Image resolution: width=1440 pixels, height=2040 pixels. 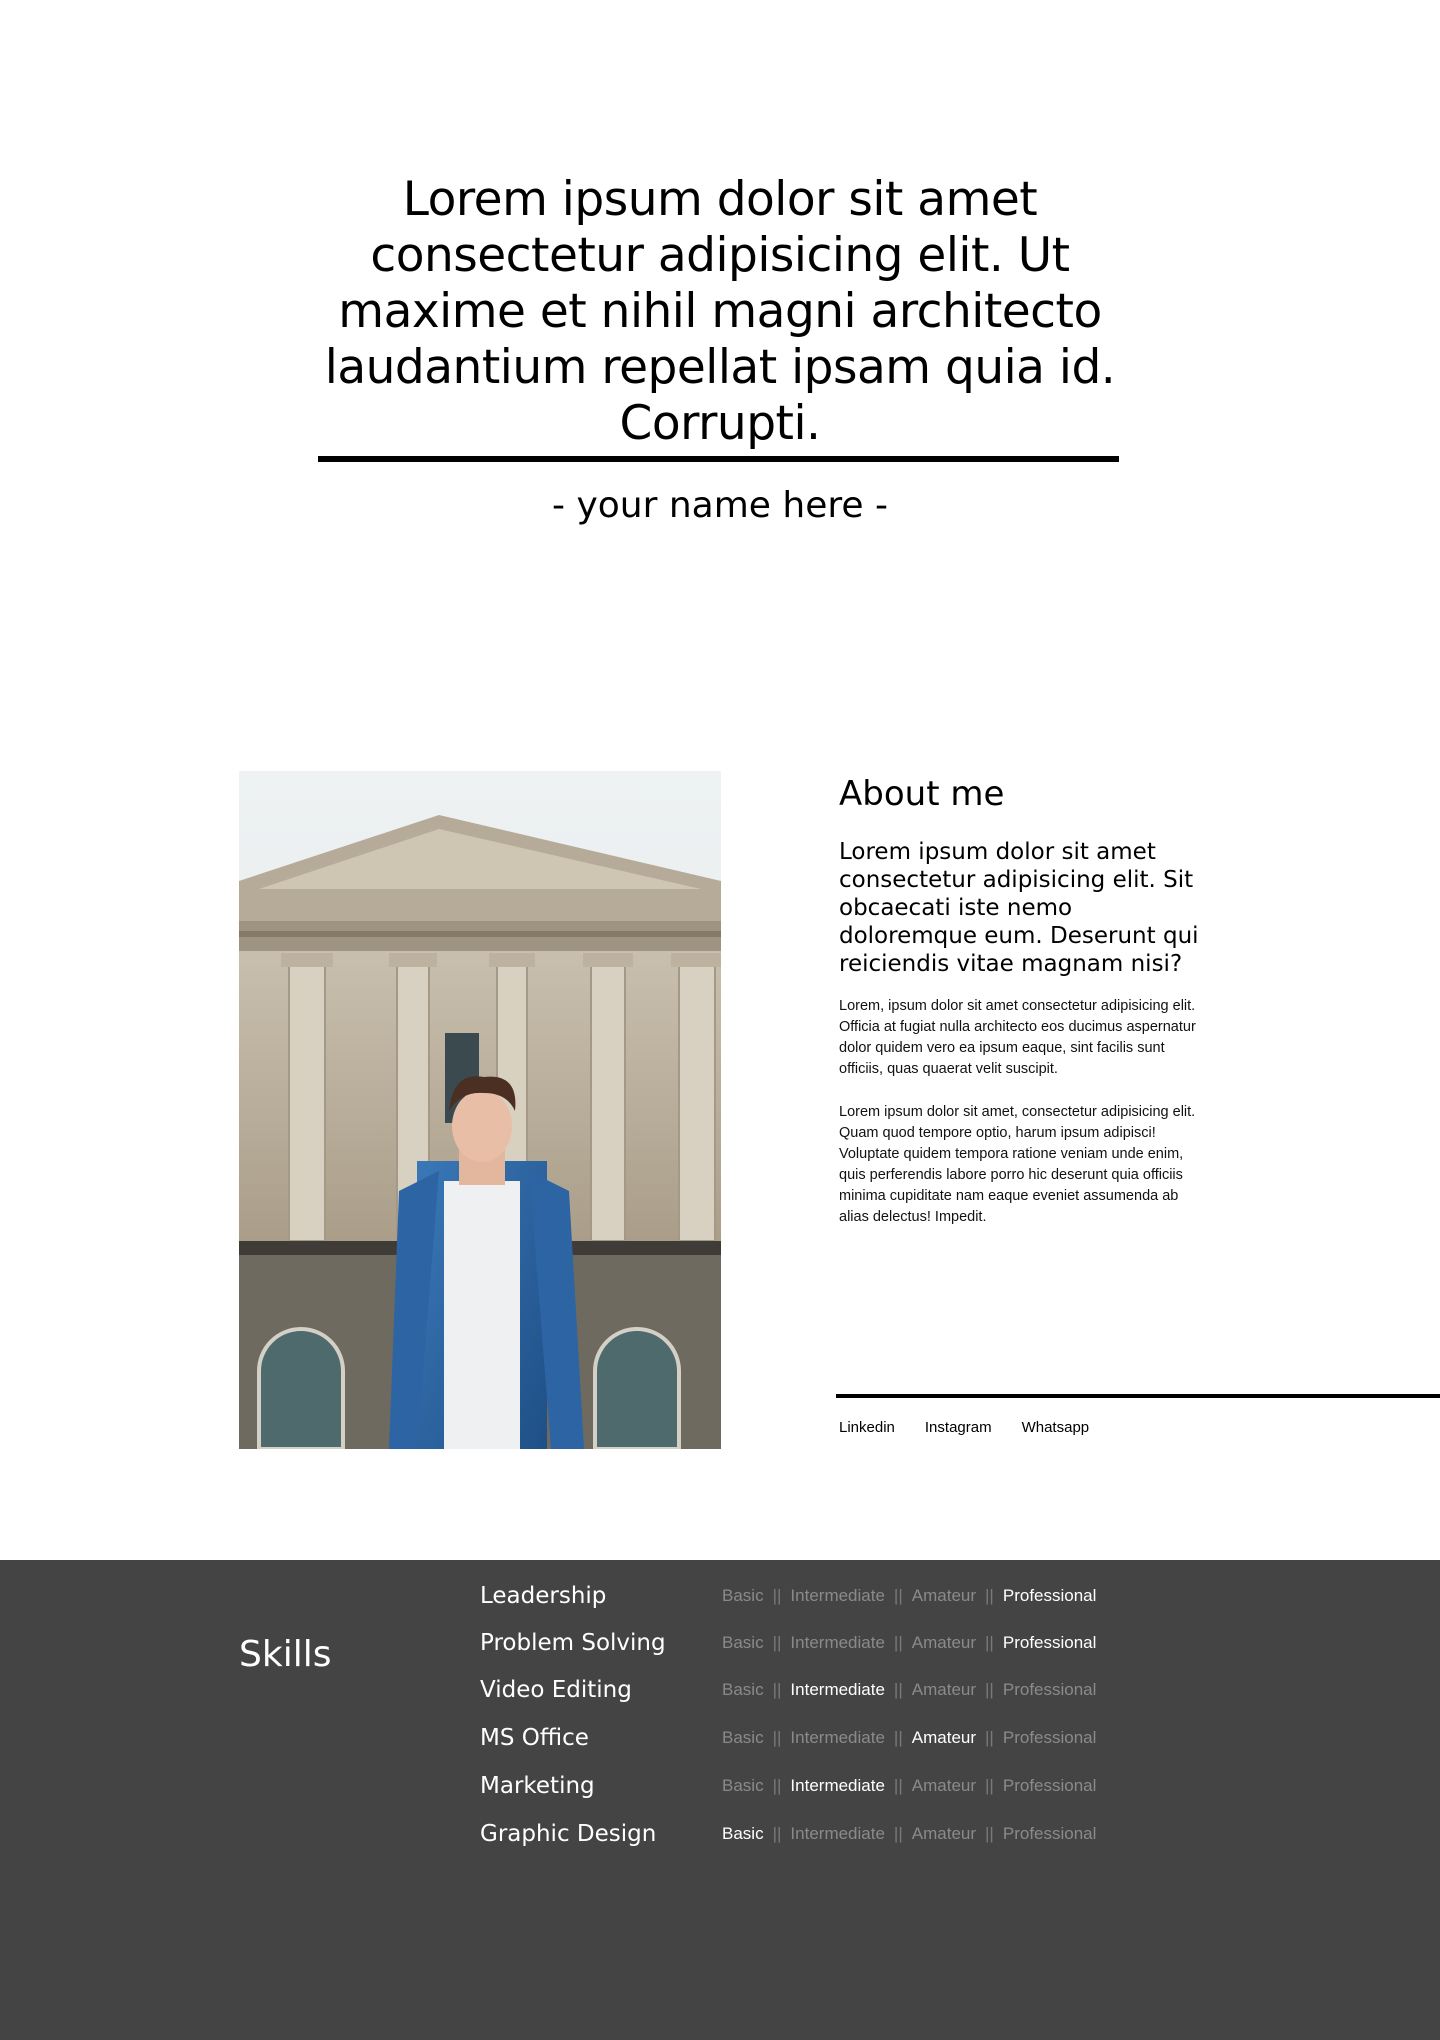 I want to click on skill-name: Problem Solving, so click(x=573, y=1643).